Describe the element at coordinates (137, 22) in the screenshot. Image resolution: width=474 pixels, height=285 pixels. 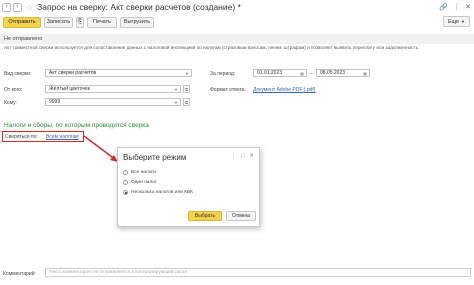
I see `export-button: Выгрузить` at that location.